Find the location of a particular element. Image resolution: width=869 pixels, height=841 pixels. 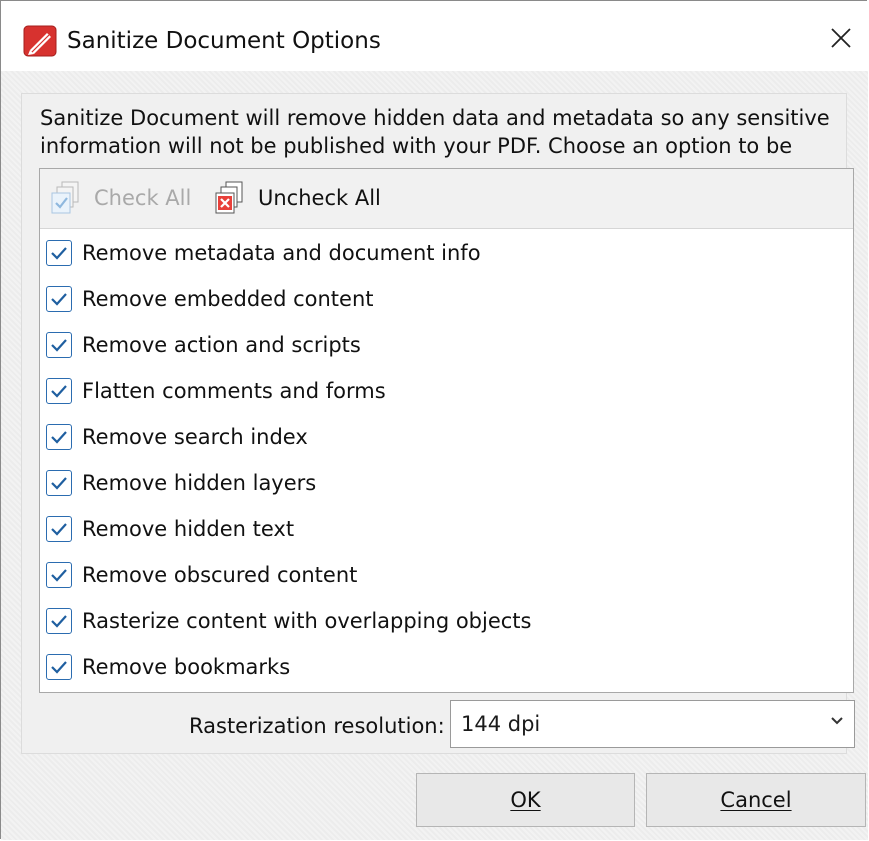

check-all-icon is located at coordinates (65, 197).